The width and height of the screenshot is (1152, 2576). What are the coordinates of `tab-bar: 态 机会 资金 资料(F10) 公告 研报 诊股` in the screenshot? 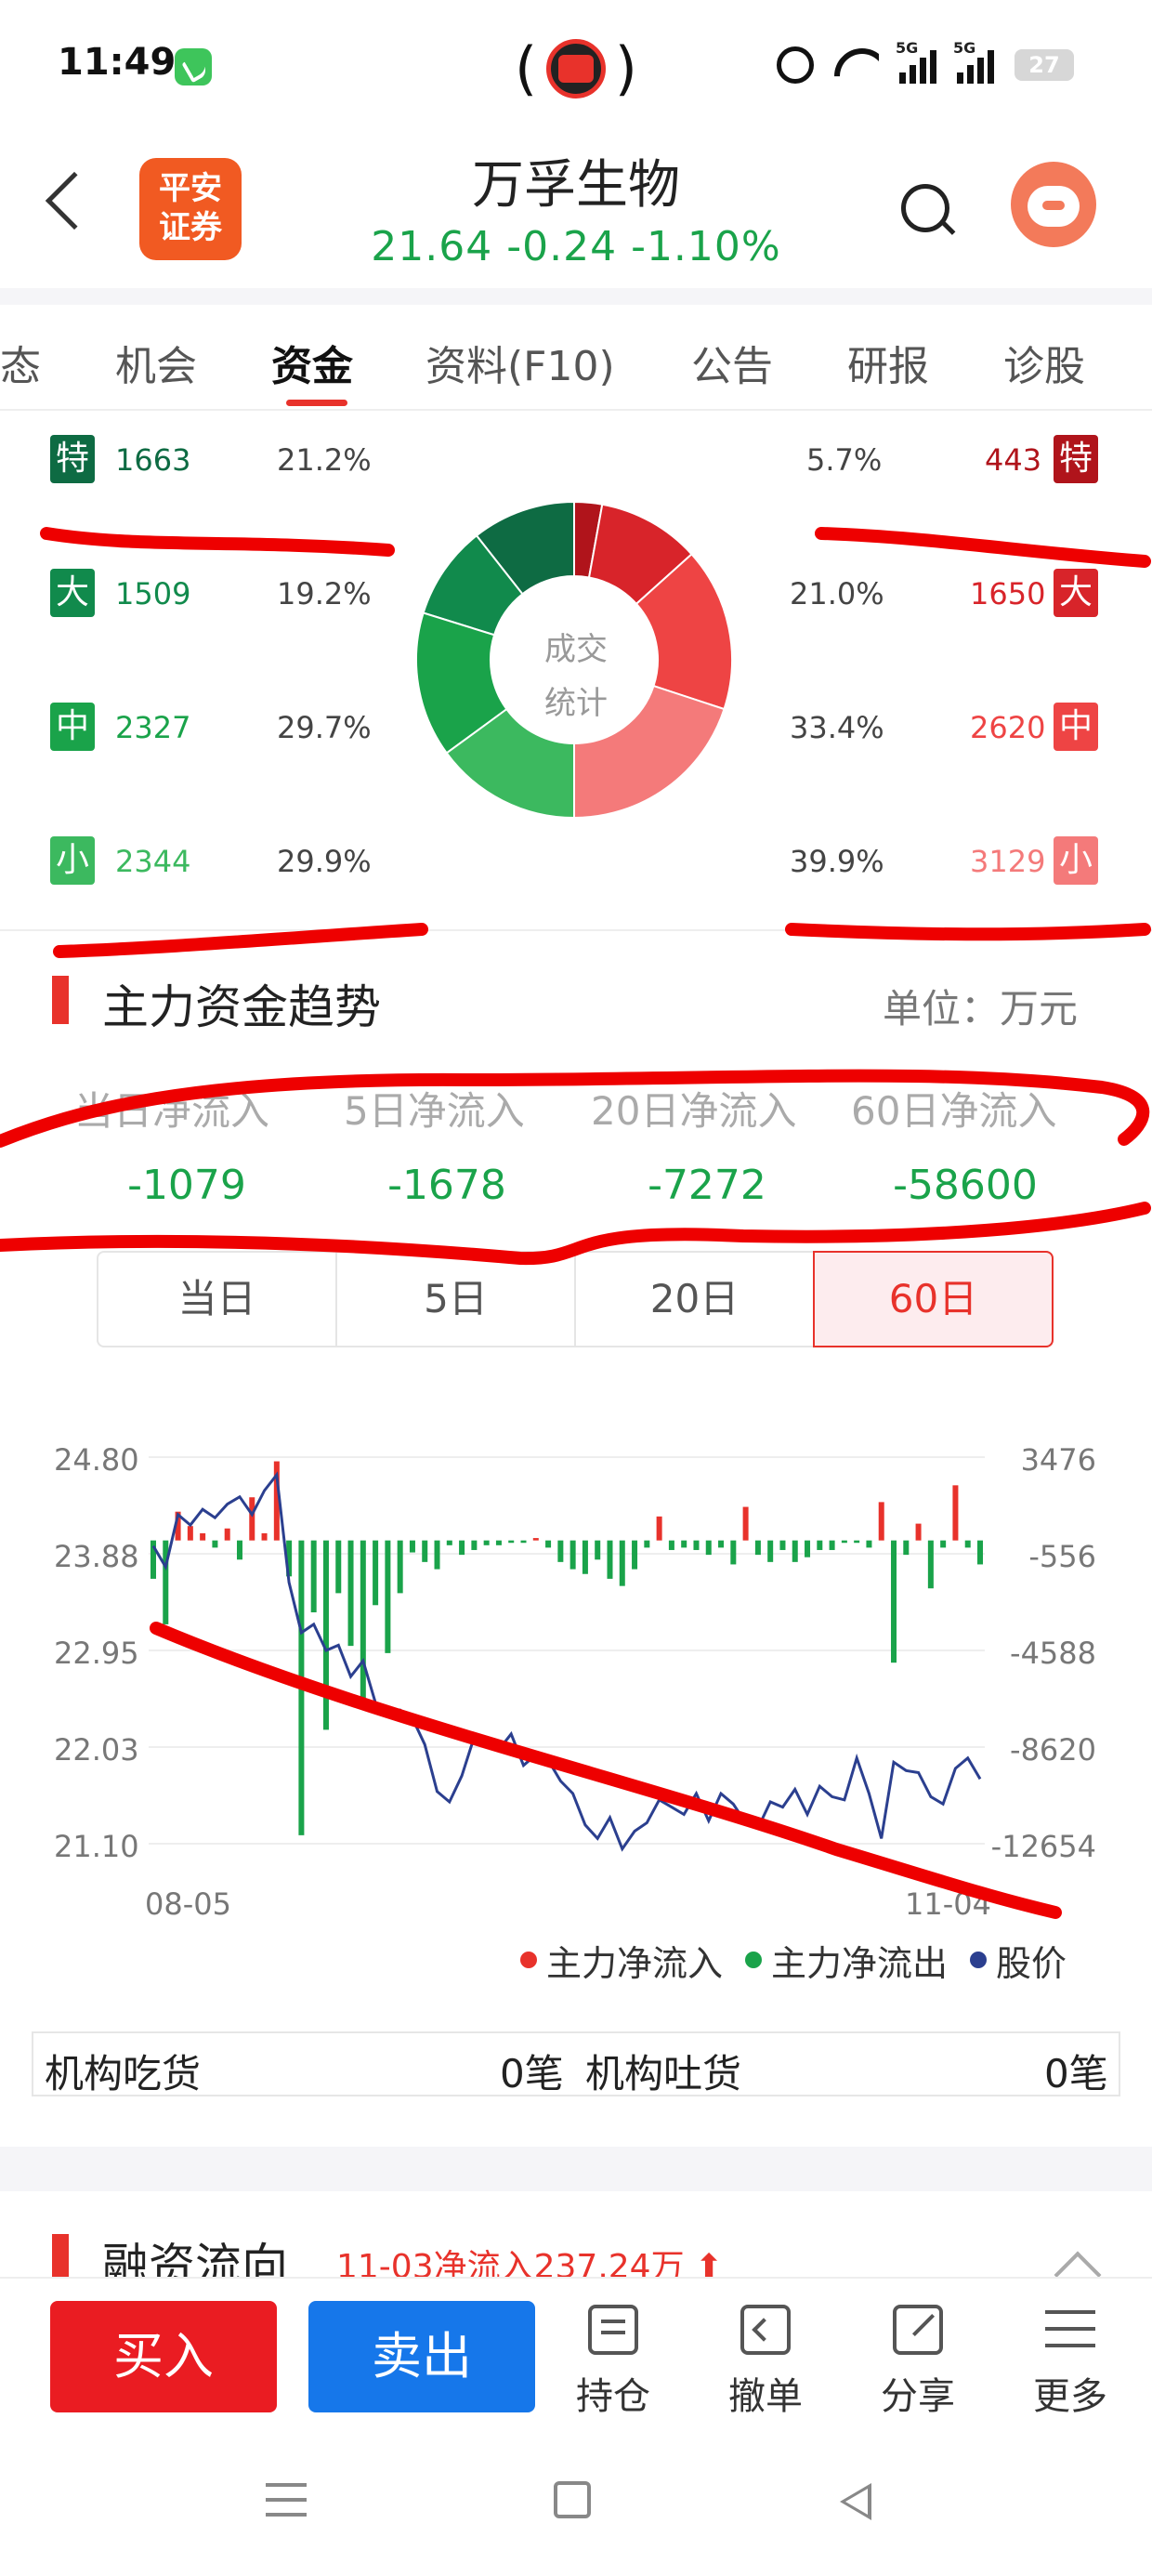 It's located at (576, 358).